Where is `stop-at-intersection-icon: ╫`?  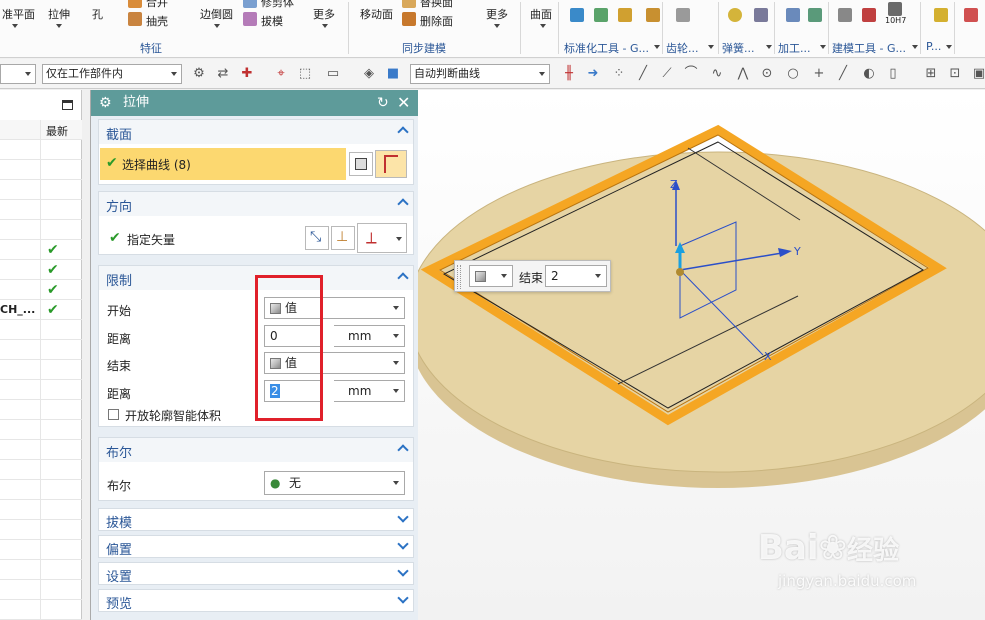 stop-at-intersection-icon: ╫ is located at coordinates (569, 74).